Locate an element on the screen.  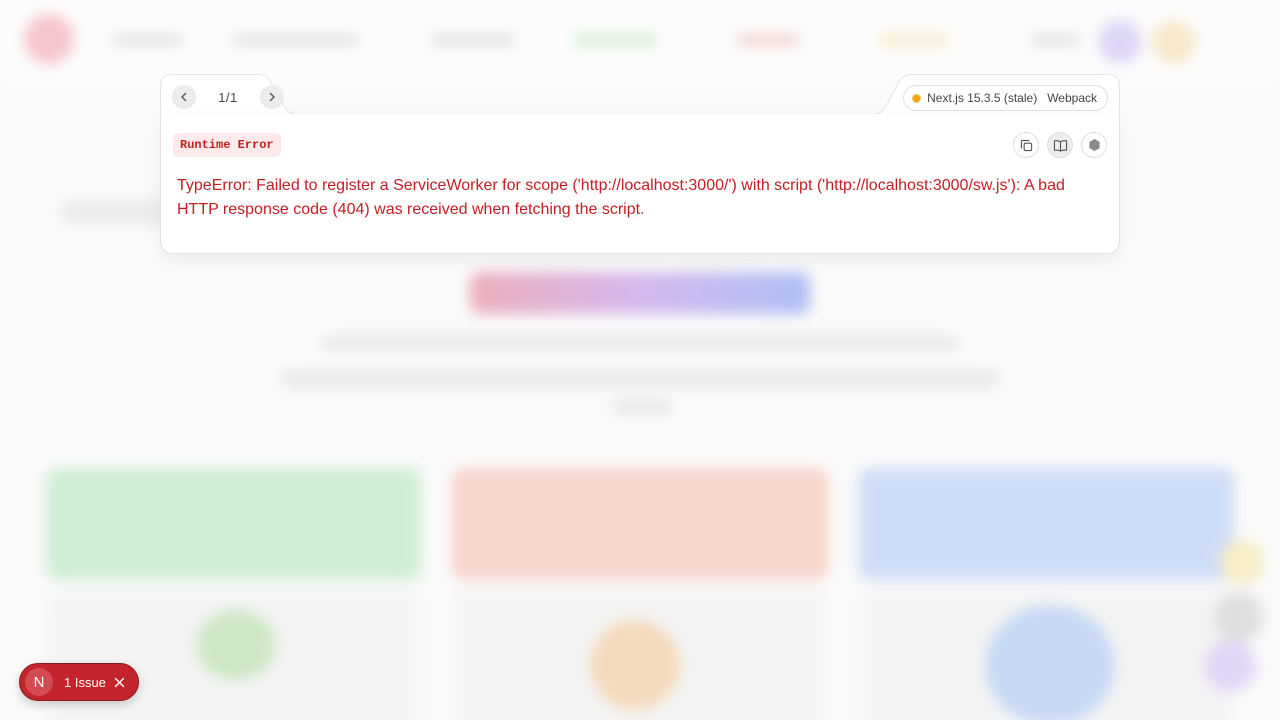
chevron-left-icon is located at coordinates (184, 97).